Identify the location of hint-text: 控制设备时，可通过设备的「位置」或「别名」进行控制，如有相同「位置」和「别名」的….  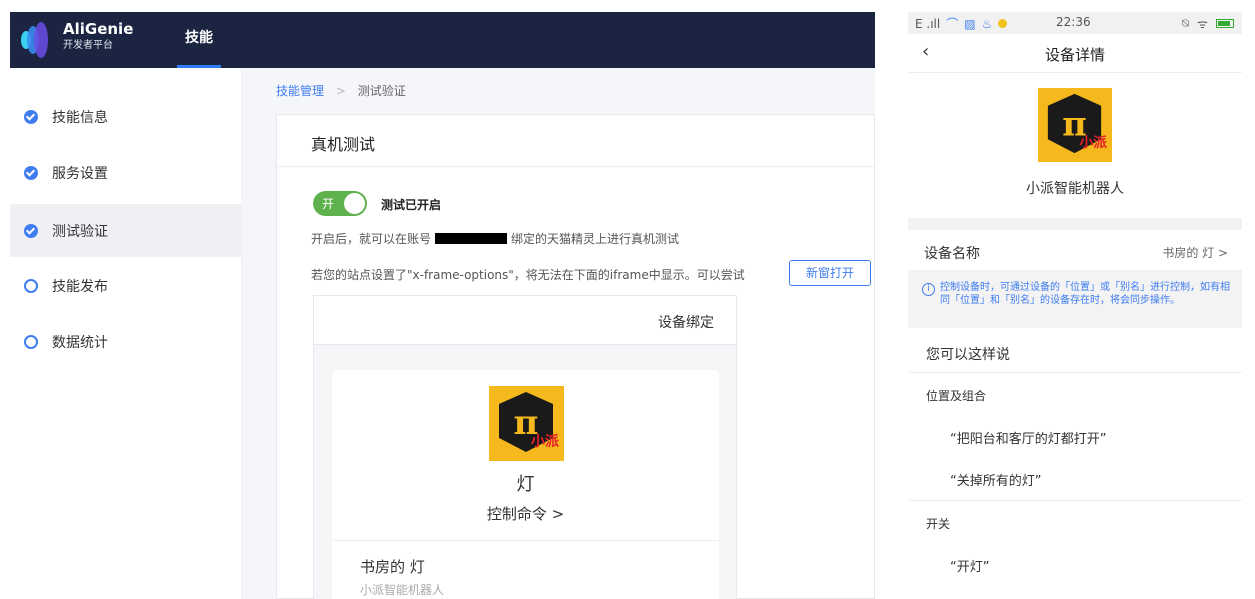
(1085, 294).